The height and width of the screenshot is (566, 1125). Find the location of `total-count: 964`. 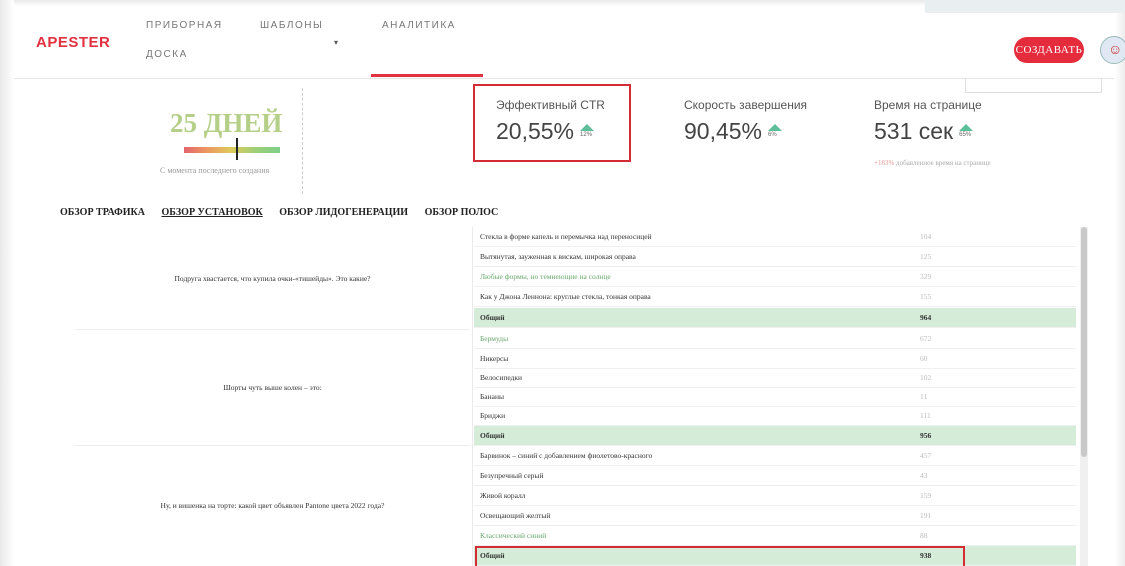

total-count: 964 is located at coordinates (926, 317).